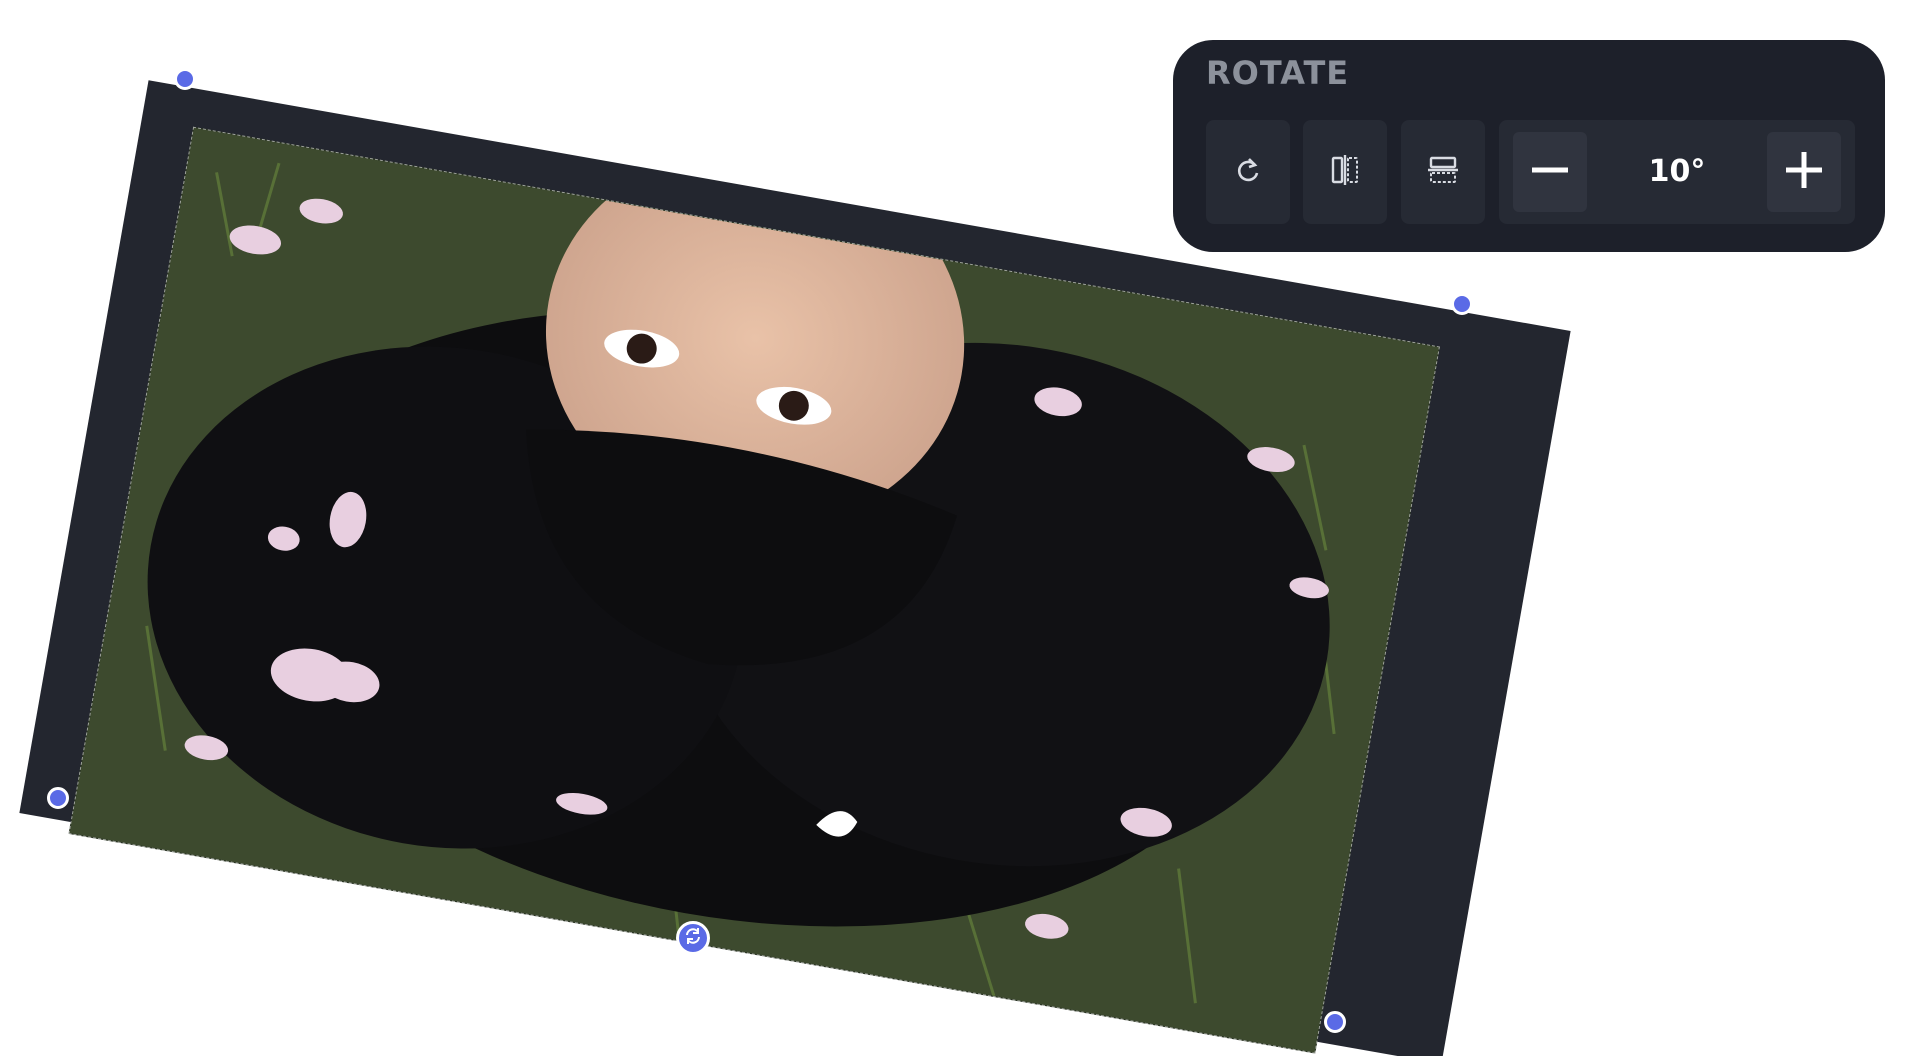 Image resolution: width=1920 pixels, height=1056 pixels. I want to click on resize-handle-bottom-right, so click(1335, 1022).